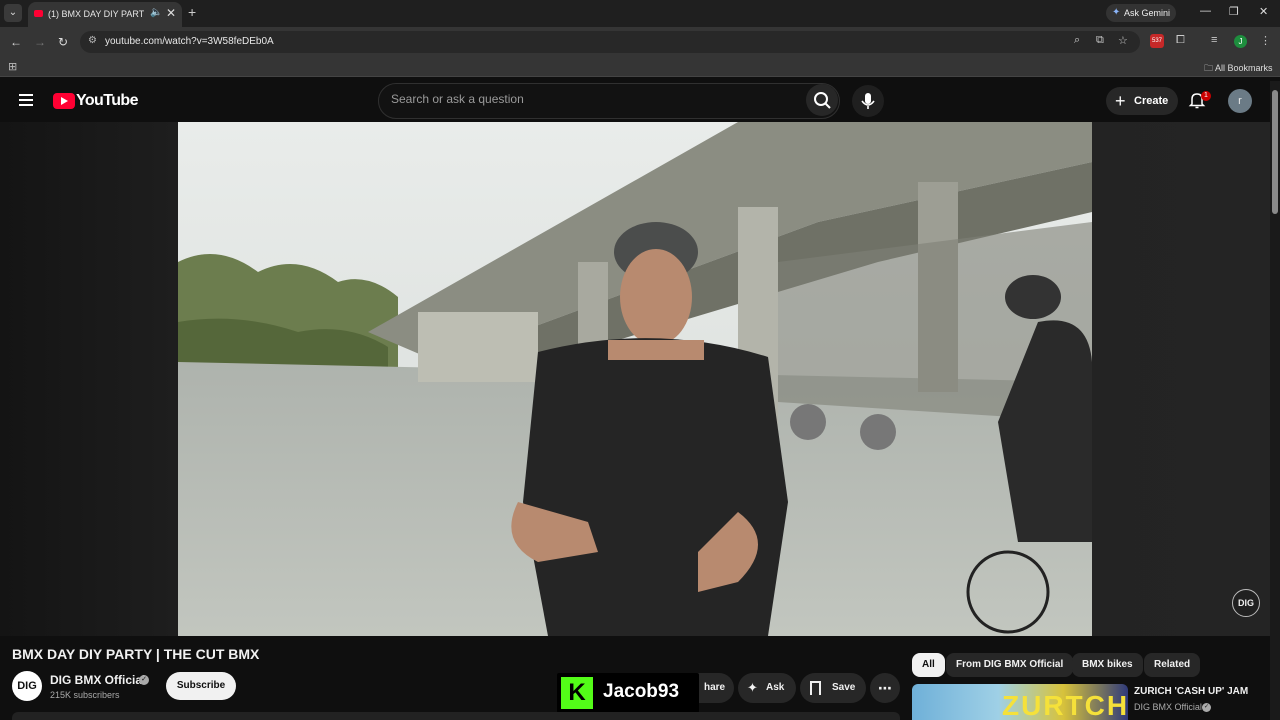 Image resolution: width=1280 pixels, height=720 pixels. I want to click on description-box, so click(456, 716).